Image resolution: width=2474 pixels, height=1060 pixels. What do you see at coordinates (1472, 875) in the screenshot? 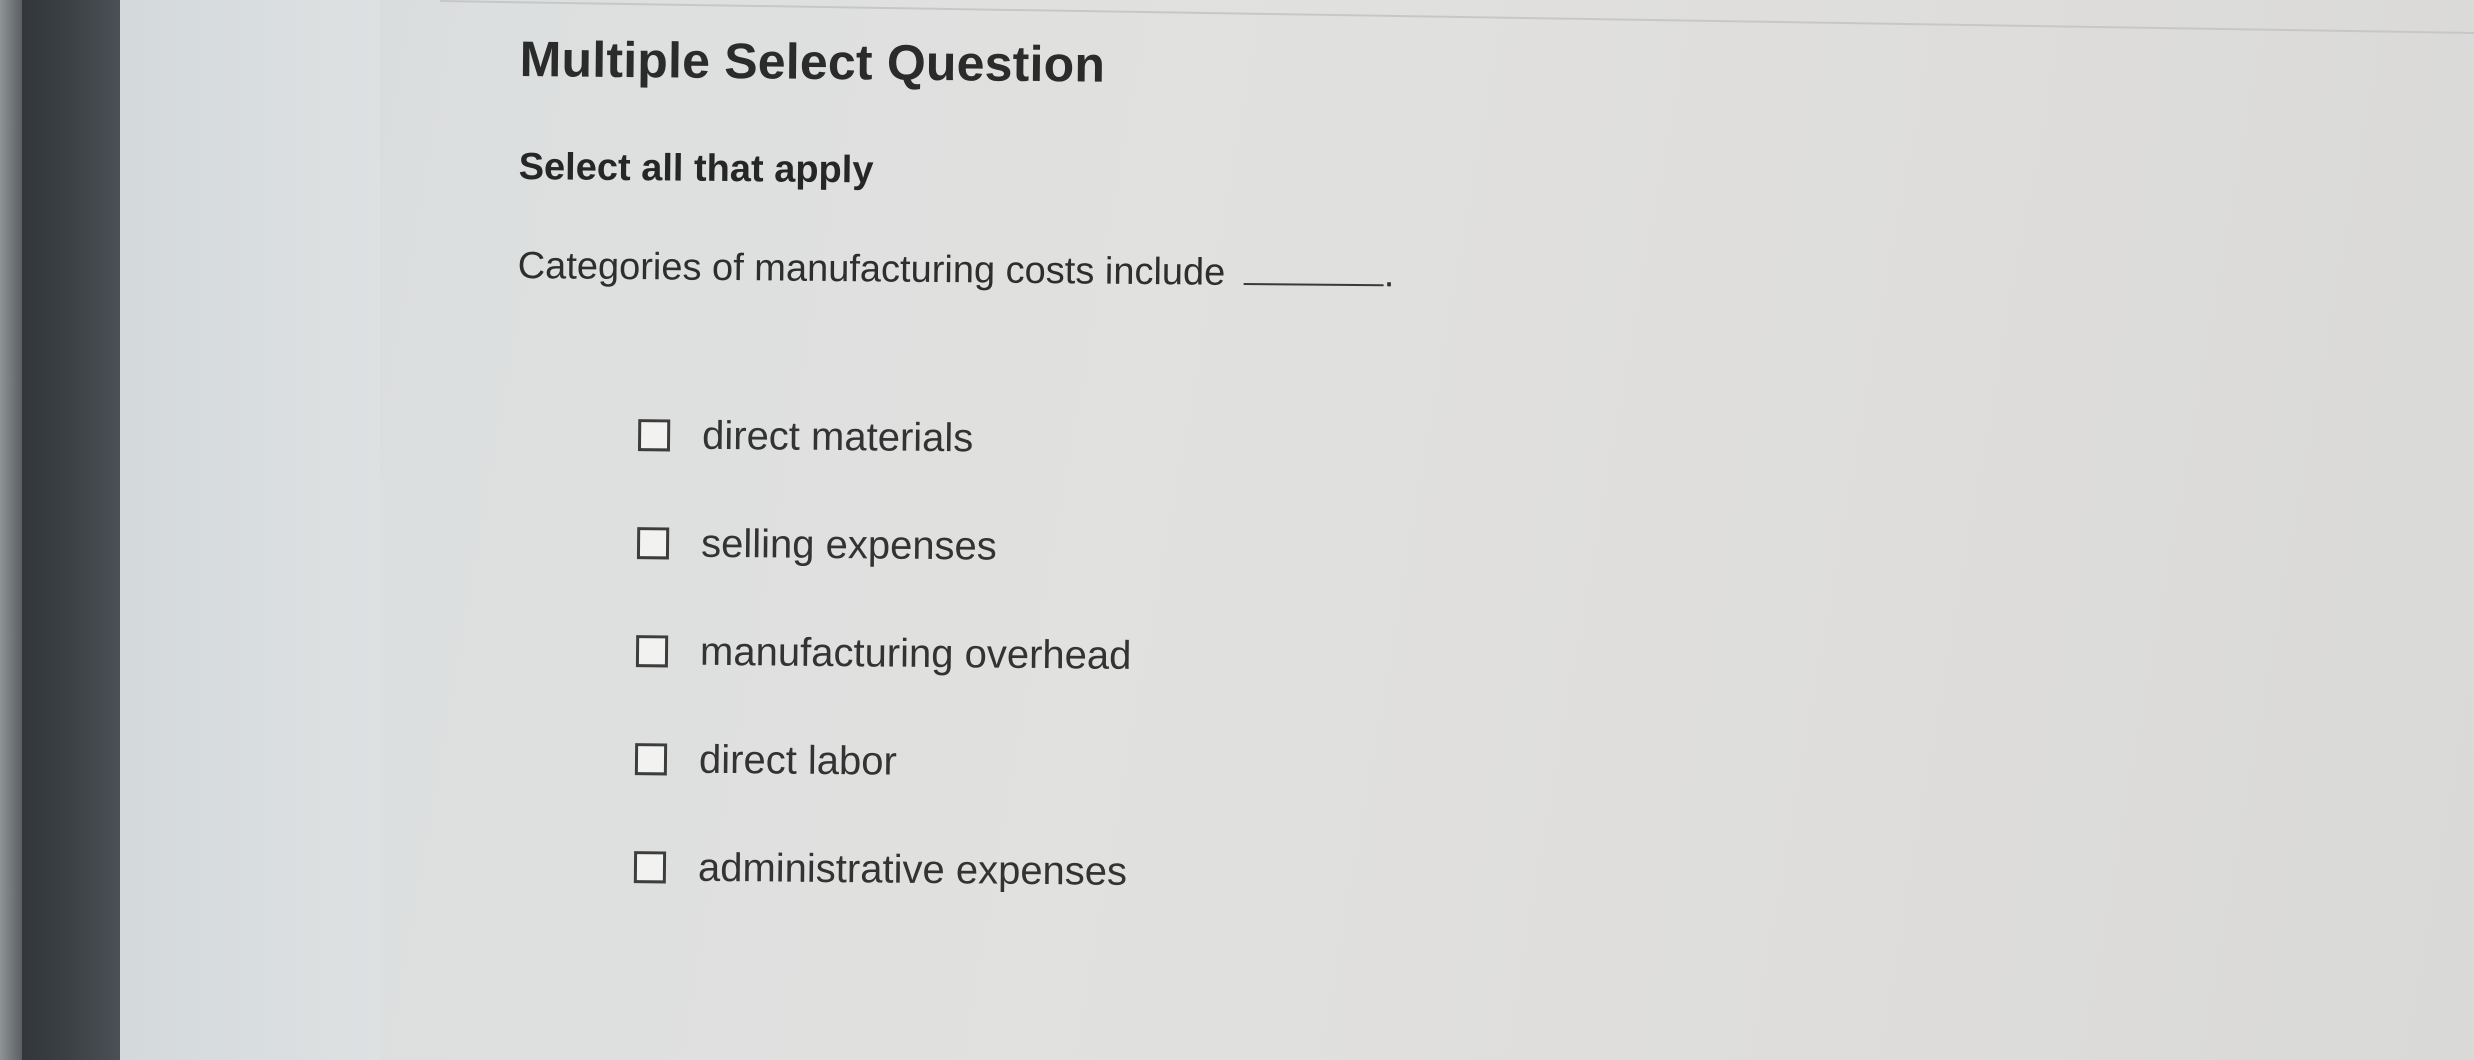
I see `option-administrative-expenses: administrative expenses` at bounding box center [1472, 875].